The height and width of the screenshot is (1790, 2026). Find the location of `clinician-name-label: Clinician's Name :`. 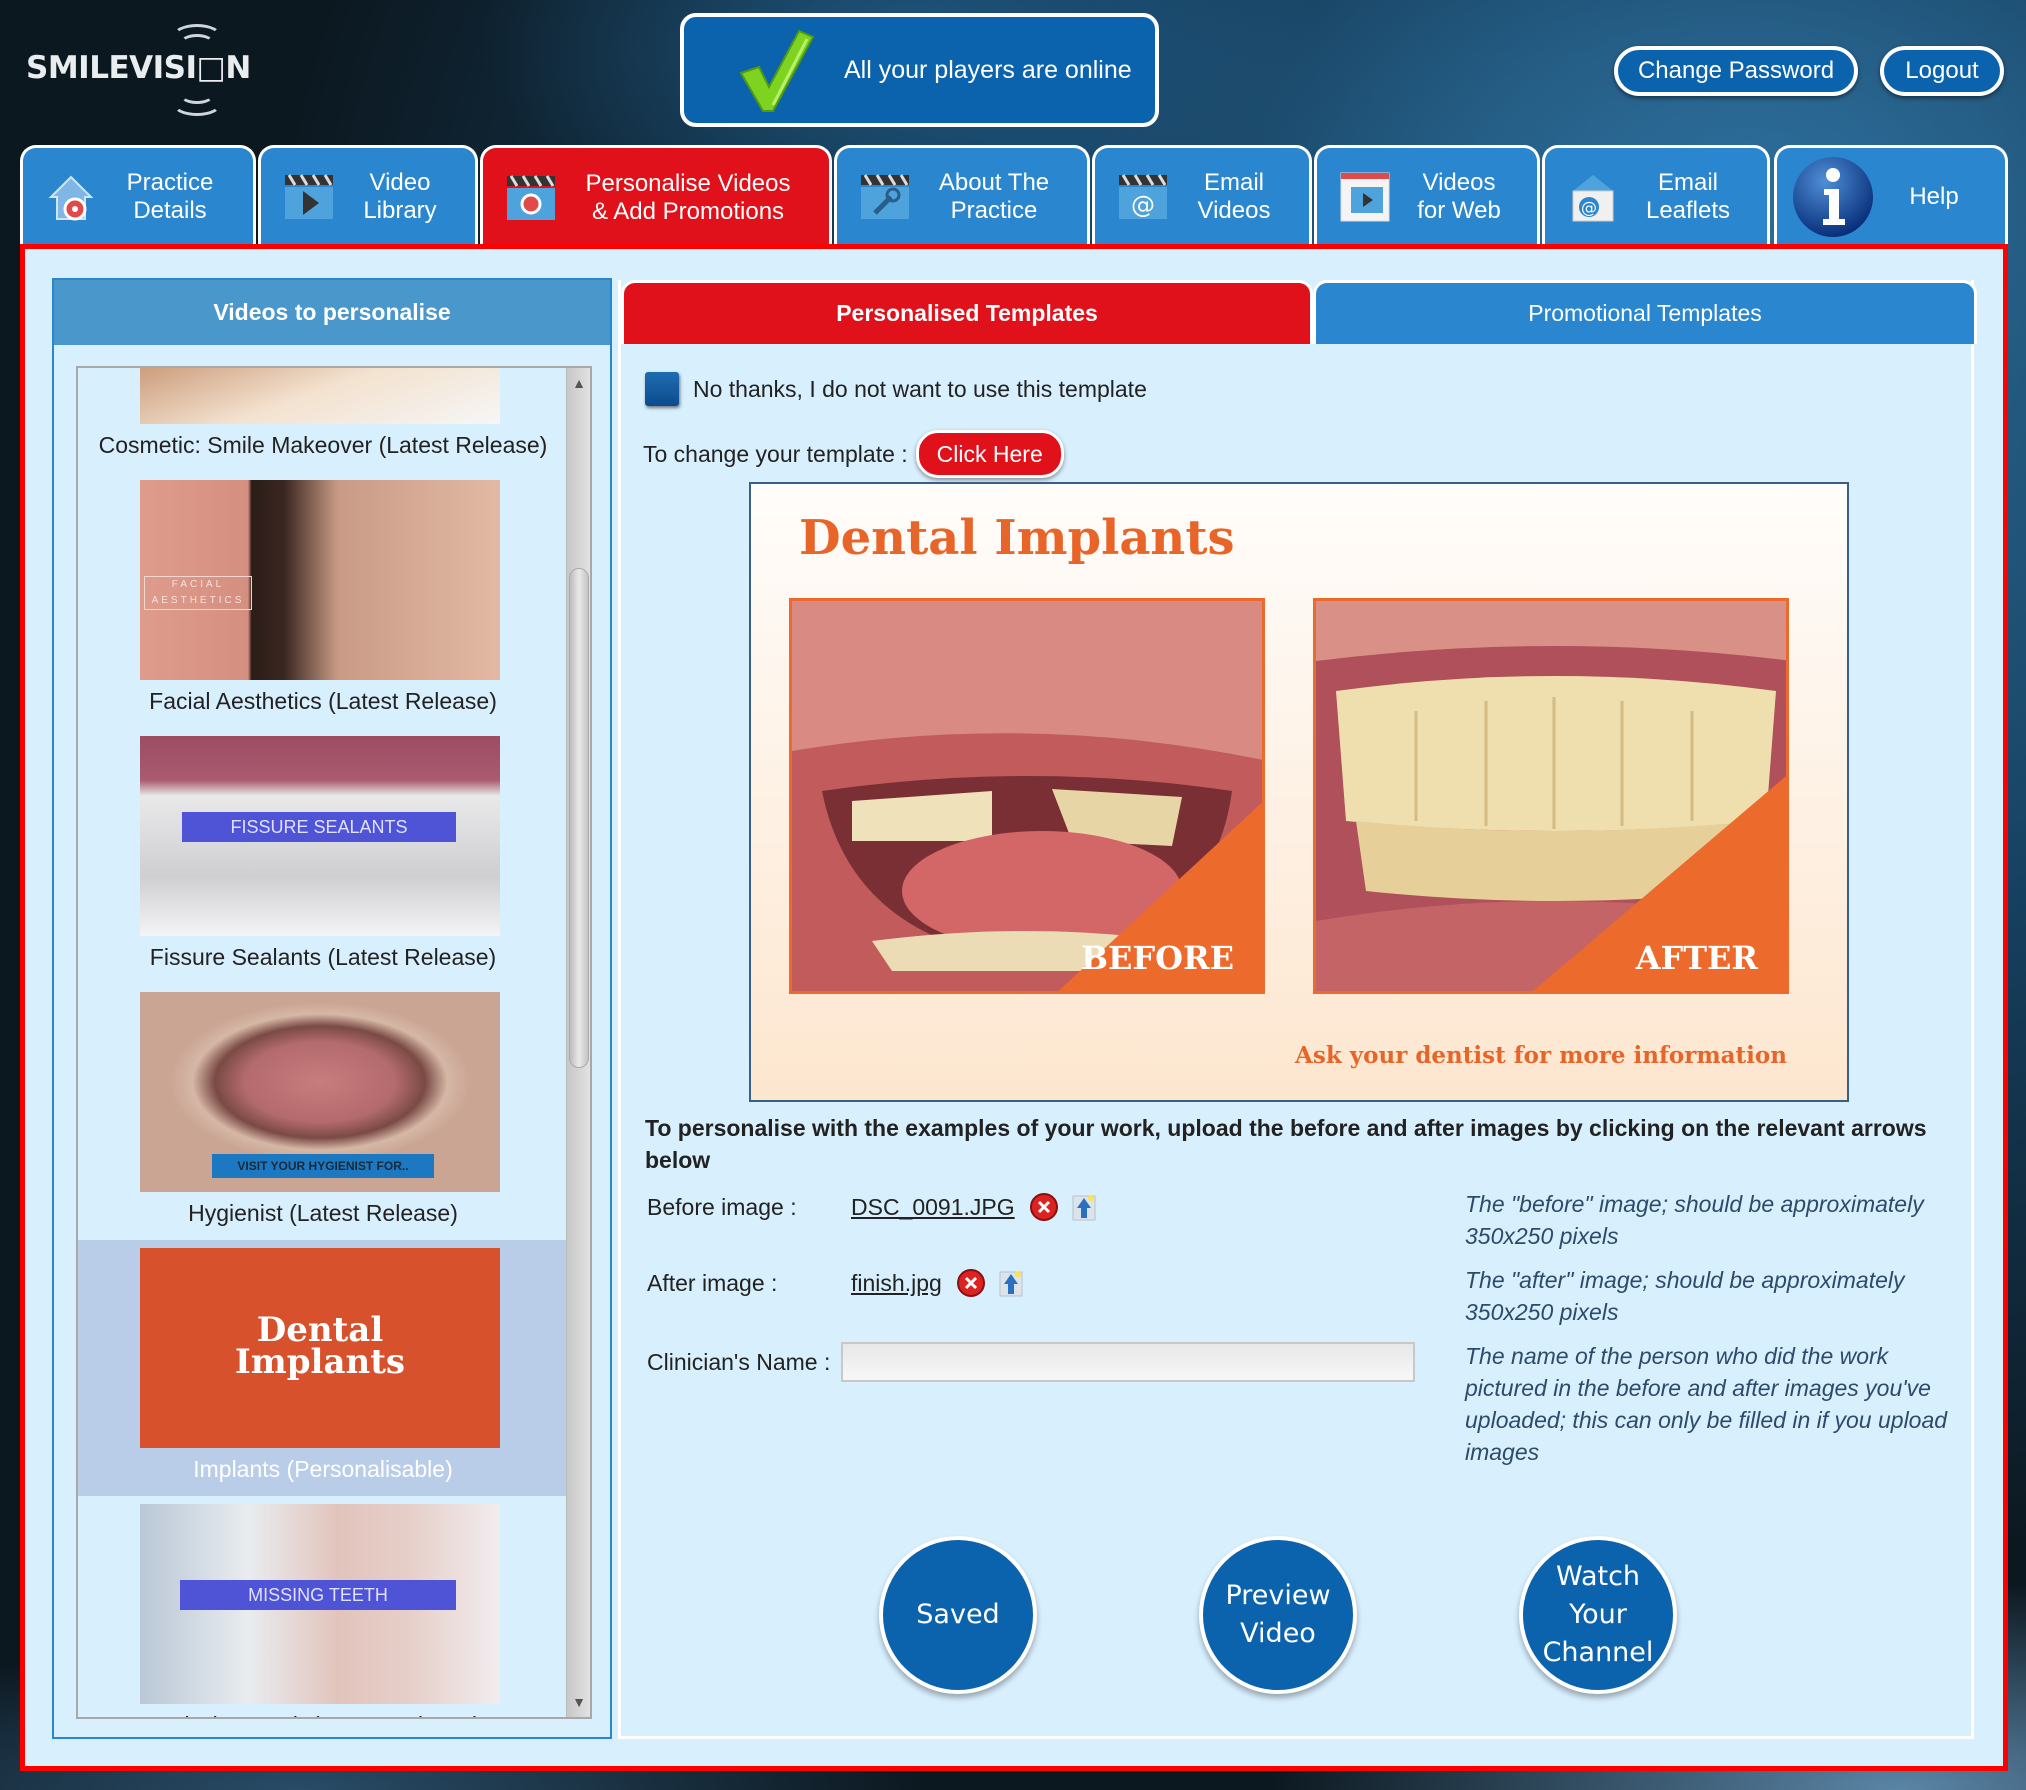

clinician-name-label: Clinician's Name : is located at coordinates (739, 1361).